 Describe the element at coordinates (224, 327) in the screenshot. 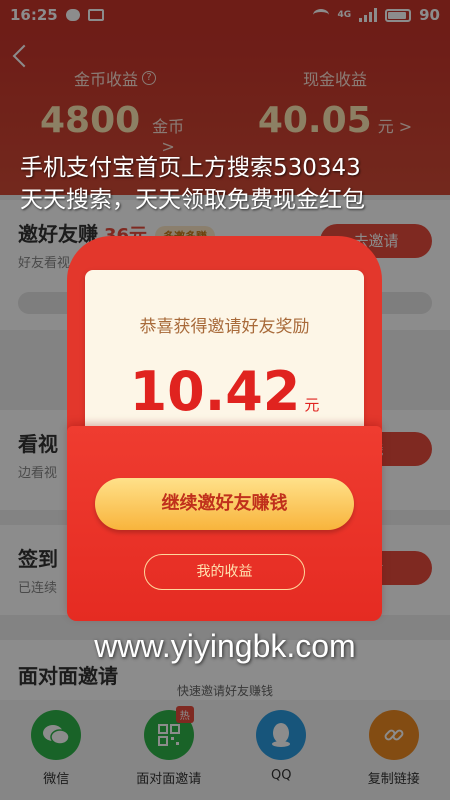

I see `congrats-text: 恭喜获得邀请好友奖励` at that location.